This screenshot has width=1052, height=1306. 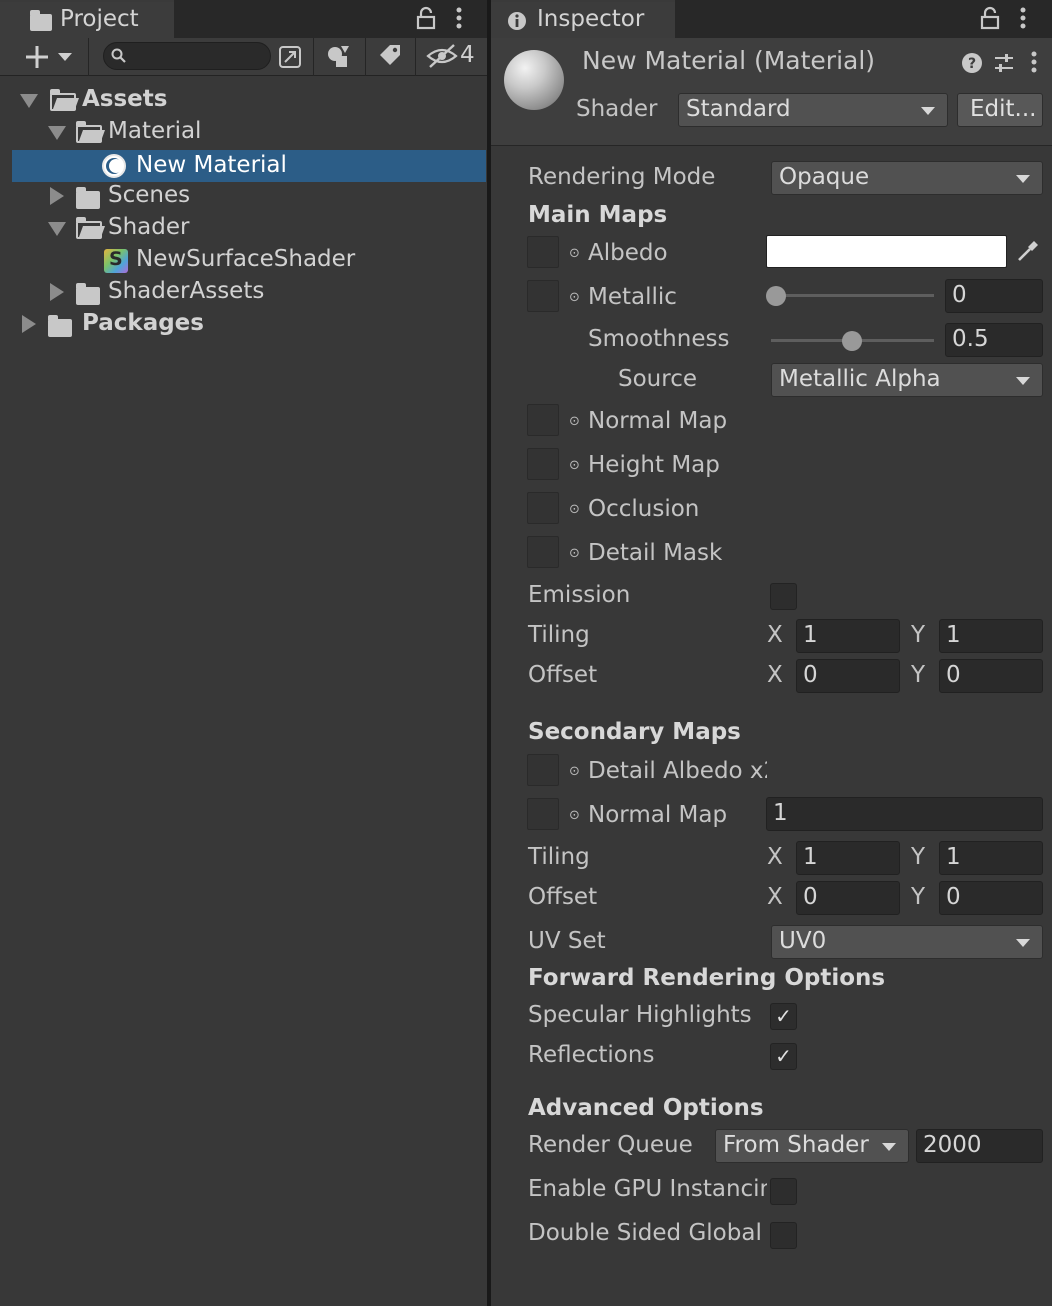 I want to click on folder-icon, so click(x=88, y=198).